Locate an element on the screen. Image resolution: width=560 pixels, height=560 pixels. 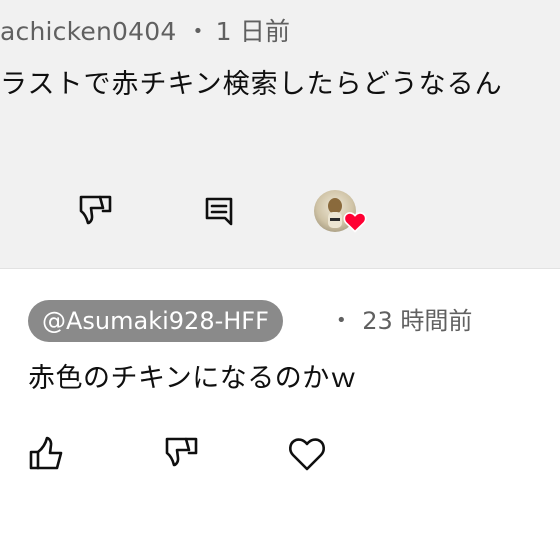
reply-actions is located at coordinates (280, 455).